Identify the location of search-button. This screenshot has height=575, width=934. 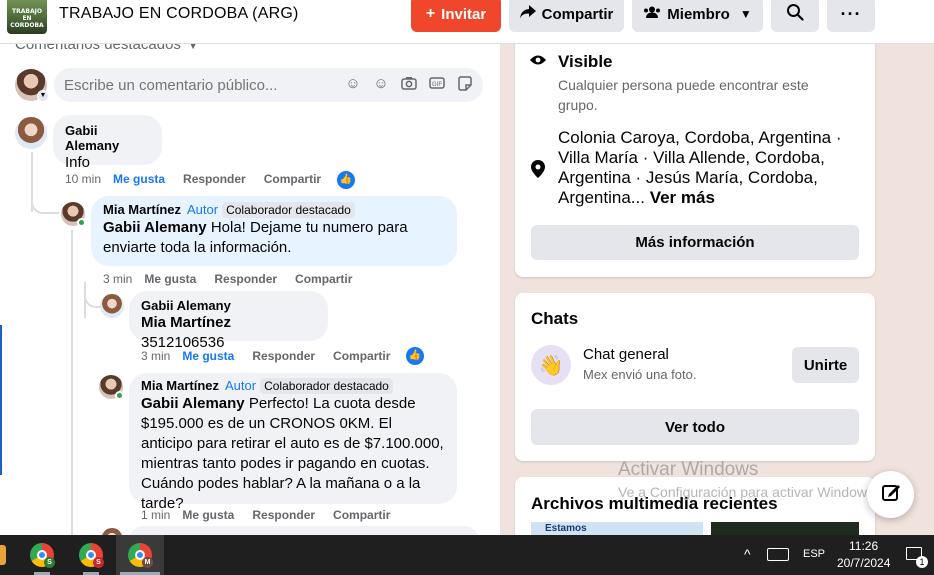
(795, 16).